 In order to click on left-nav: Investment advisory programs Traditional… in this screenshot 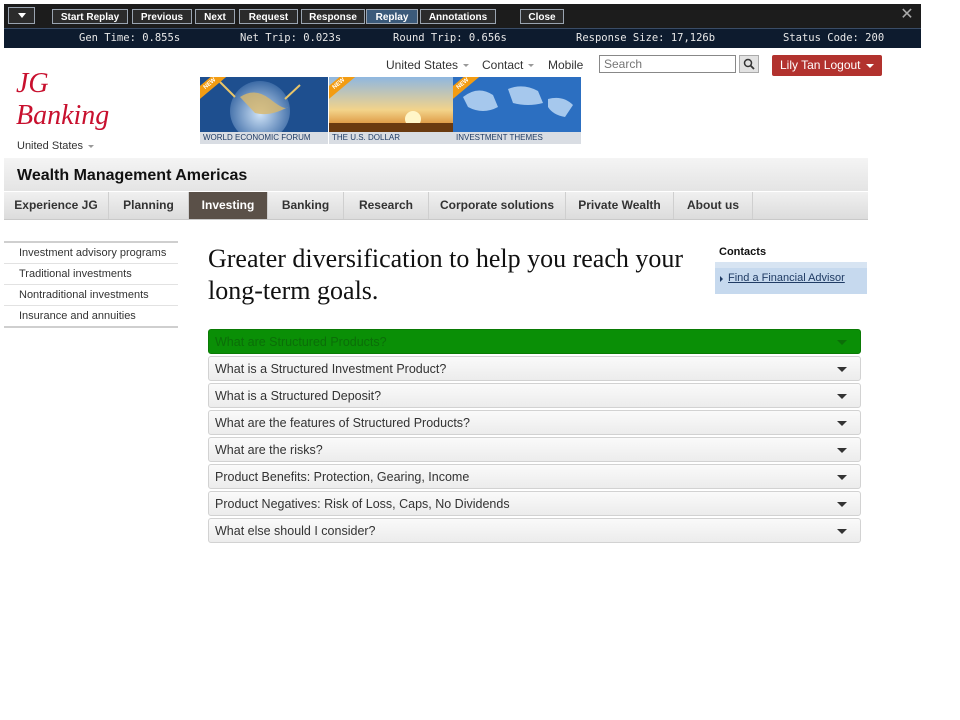, I will do `click(91, 284)`.